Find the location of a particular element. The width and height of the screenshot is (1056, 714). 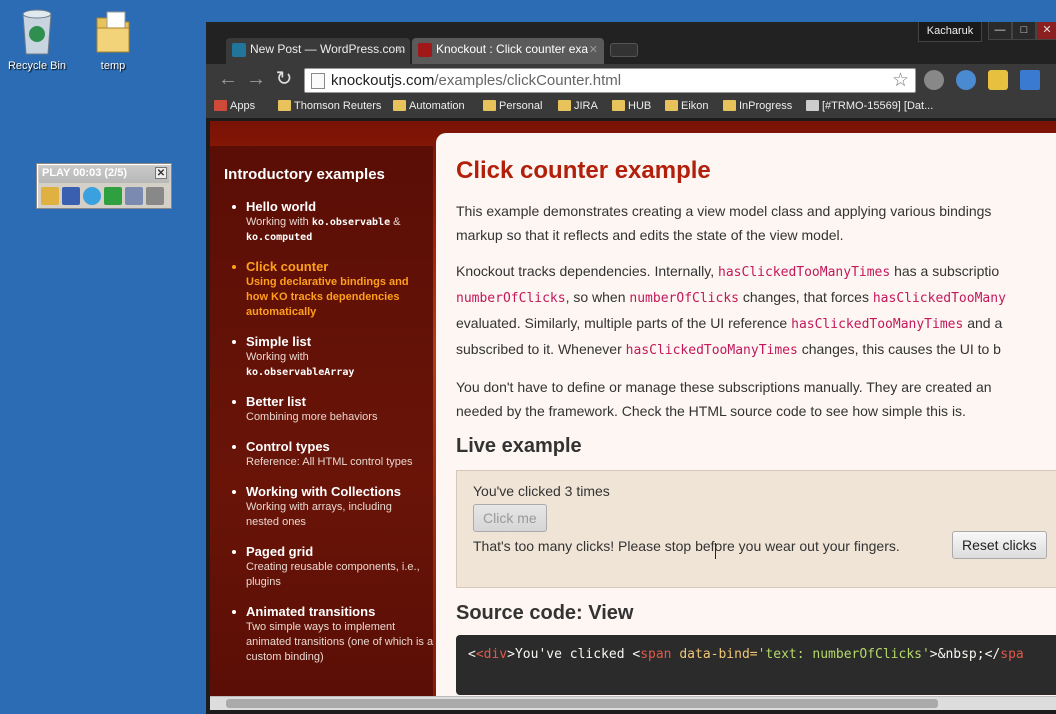

sidebar-item-title: Simple list is located at coordinates (279, 341).